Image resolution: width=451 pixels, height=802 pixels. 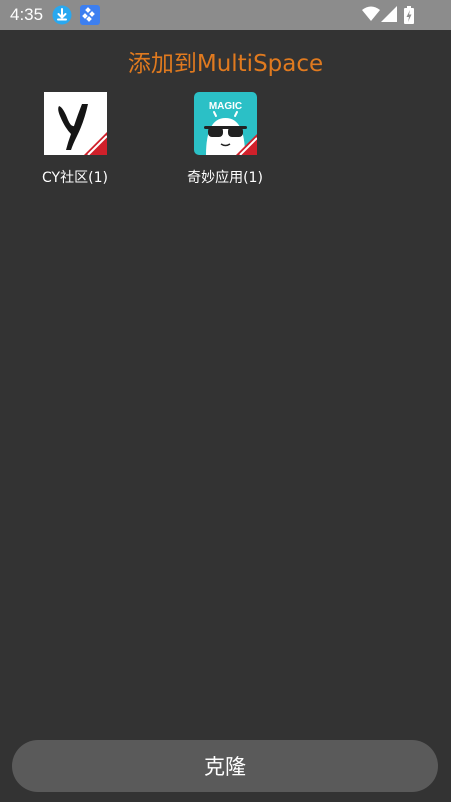 What do you see at coordinates (75, 178) in the screenshot?
I see `app-label-cy: CY社区(1)` at bounding box center [75, 178].